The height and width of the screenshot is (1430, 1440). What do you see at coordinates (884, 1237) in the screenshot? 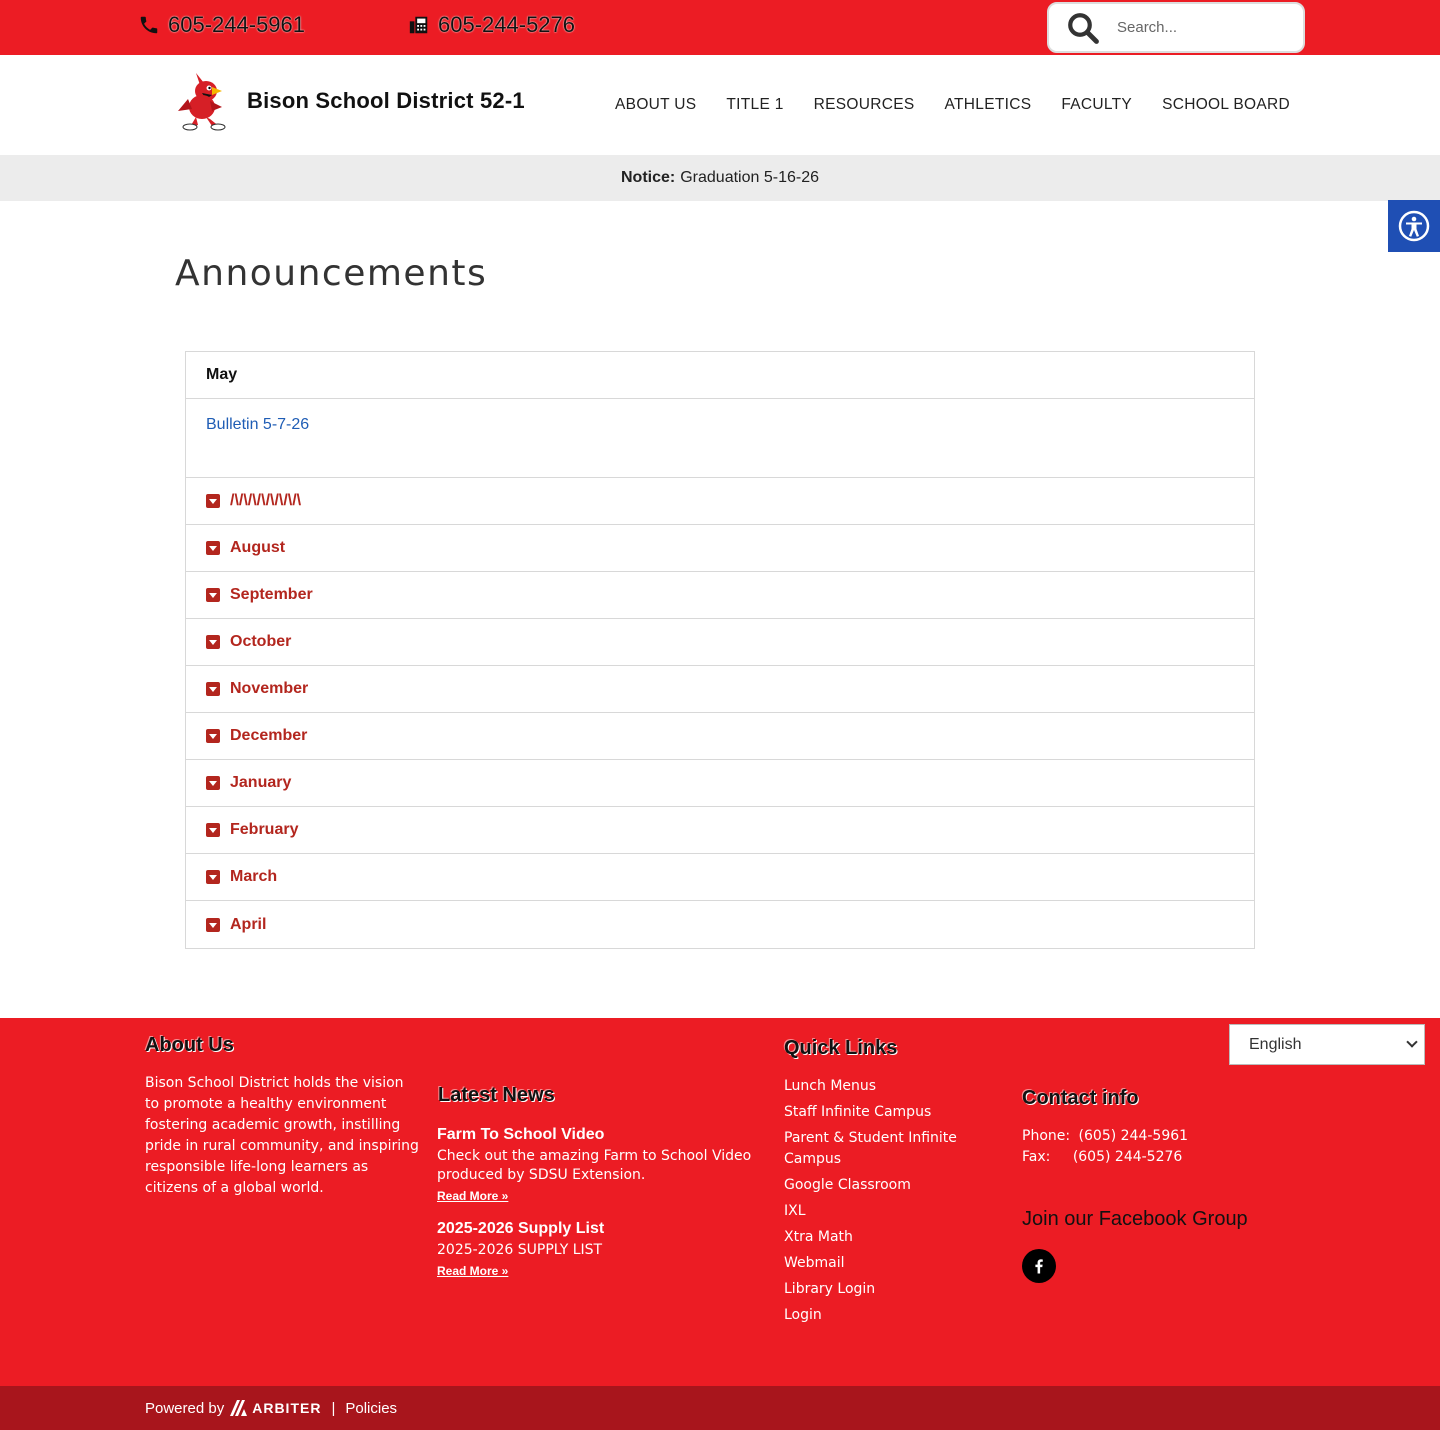
I see `quick-link-xtra-math: Xtra Math` at bounding box center [884, 1237].